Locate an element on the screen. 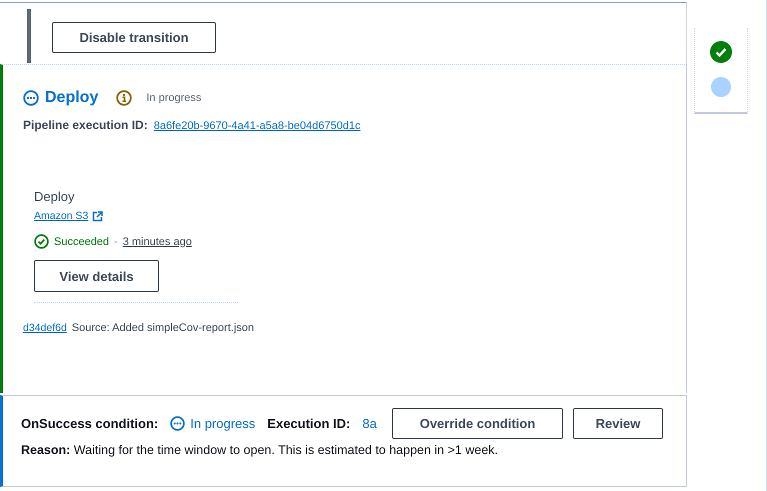  execution-id-link: 8a6fe20b-9670-4a41-a5a8-be04d6750d1c is located at coordinates (257, 126).